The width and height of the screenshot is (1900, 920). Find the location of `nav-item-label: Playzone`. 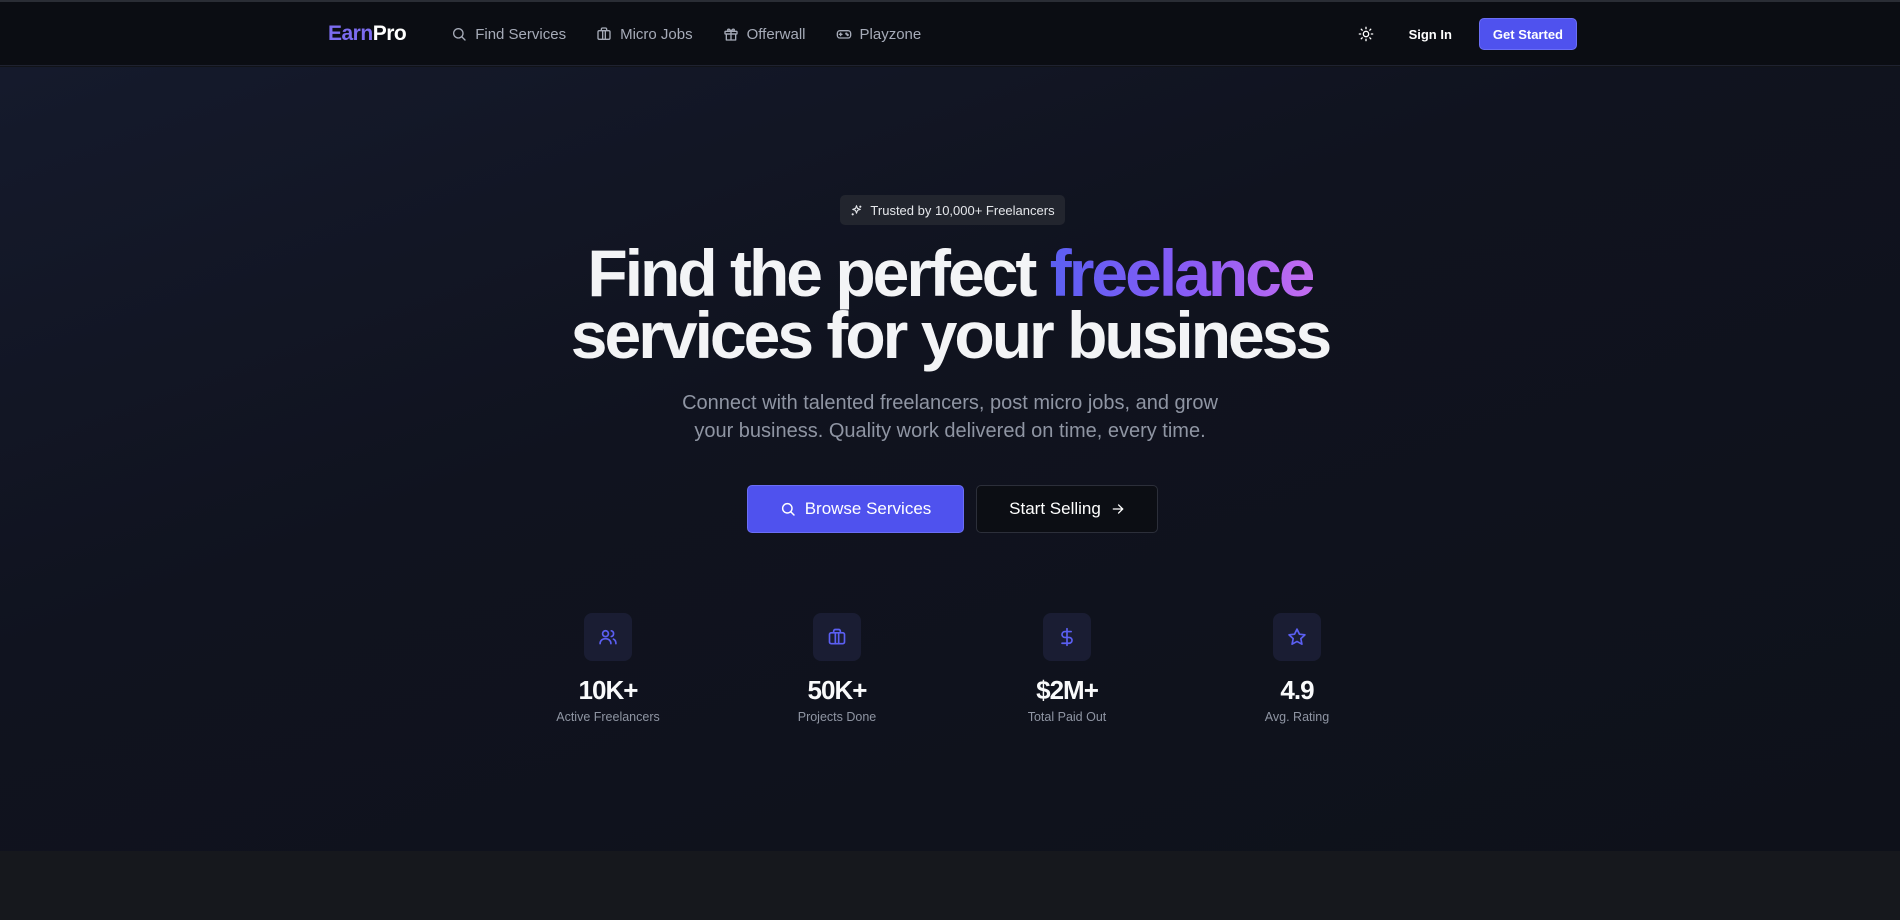

nav-item-label: Playzone is located at coordinates (890, 34).